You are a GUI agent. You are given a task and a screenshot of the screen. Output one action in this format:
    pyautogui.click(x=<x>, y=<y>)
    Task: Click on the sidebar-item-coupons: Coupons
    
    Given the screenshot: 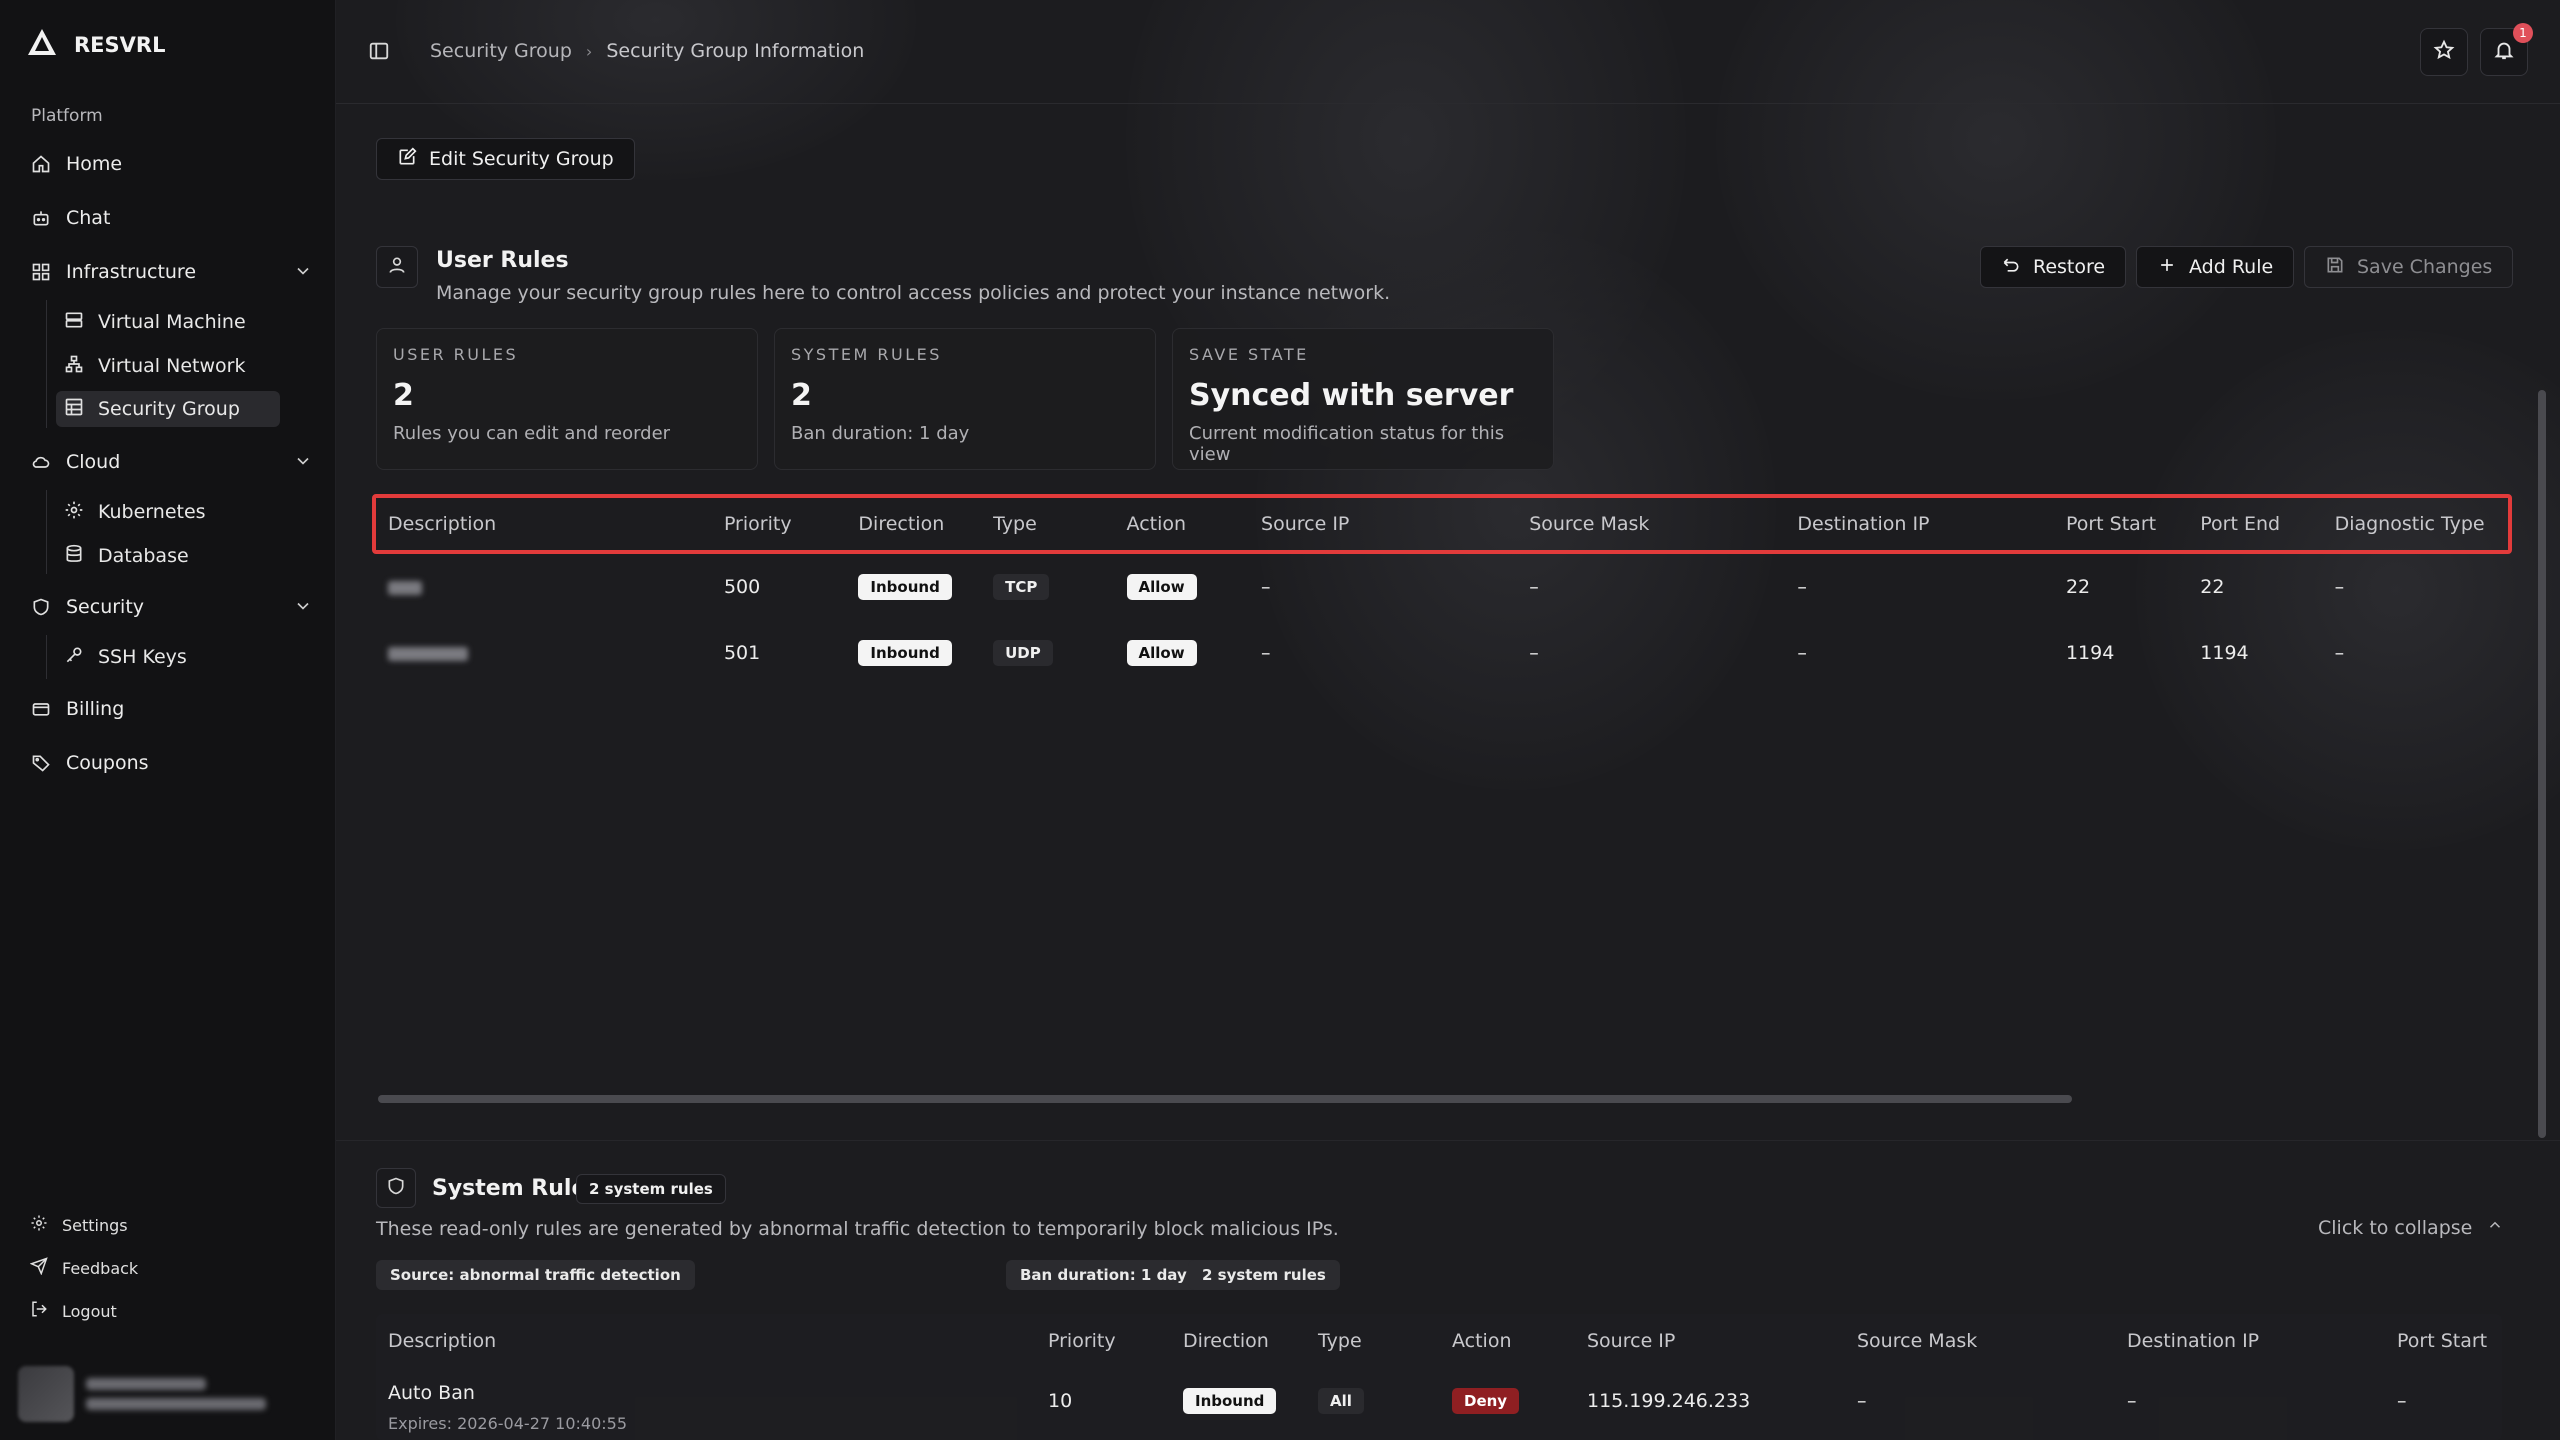 What is the action you would take?
    pyautogui.click(x=172, y=763)
    